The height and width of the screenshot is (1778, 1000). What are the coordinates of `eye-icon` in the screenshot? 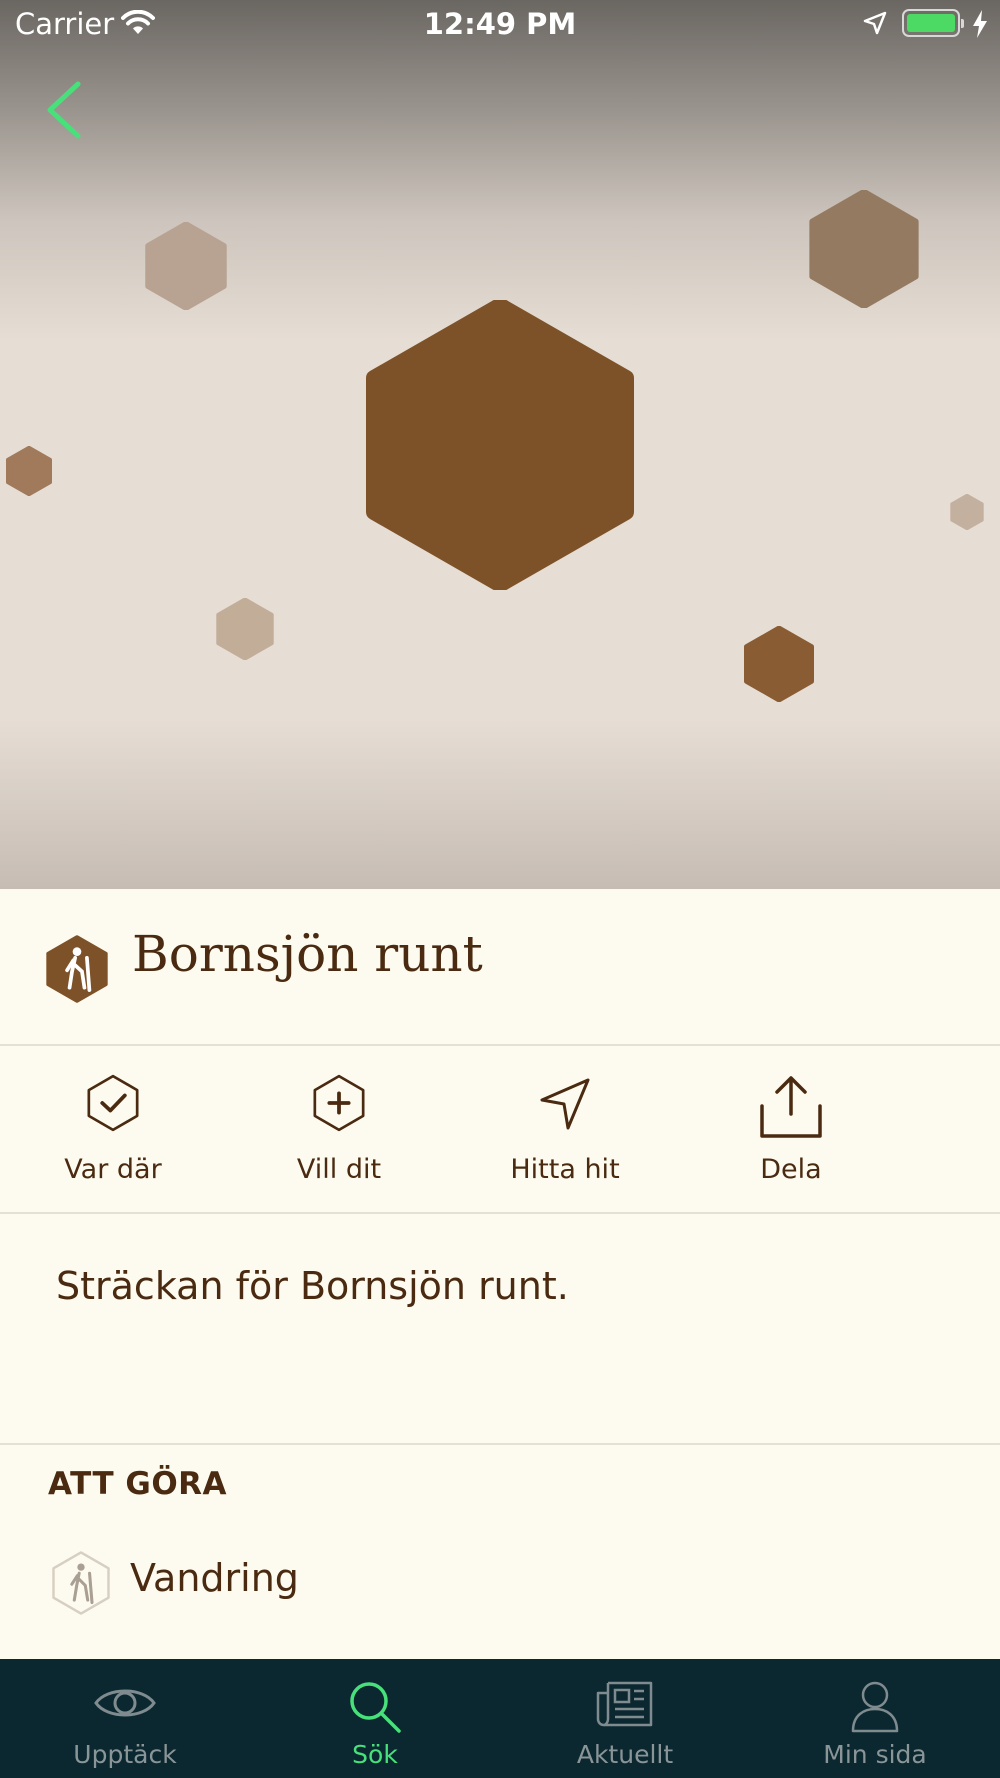 It's located at (125, 1703).